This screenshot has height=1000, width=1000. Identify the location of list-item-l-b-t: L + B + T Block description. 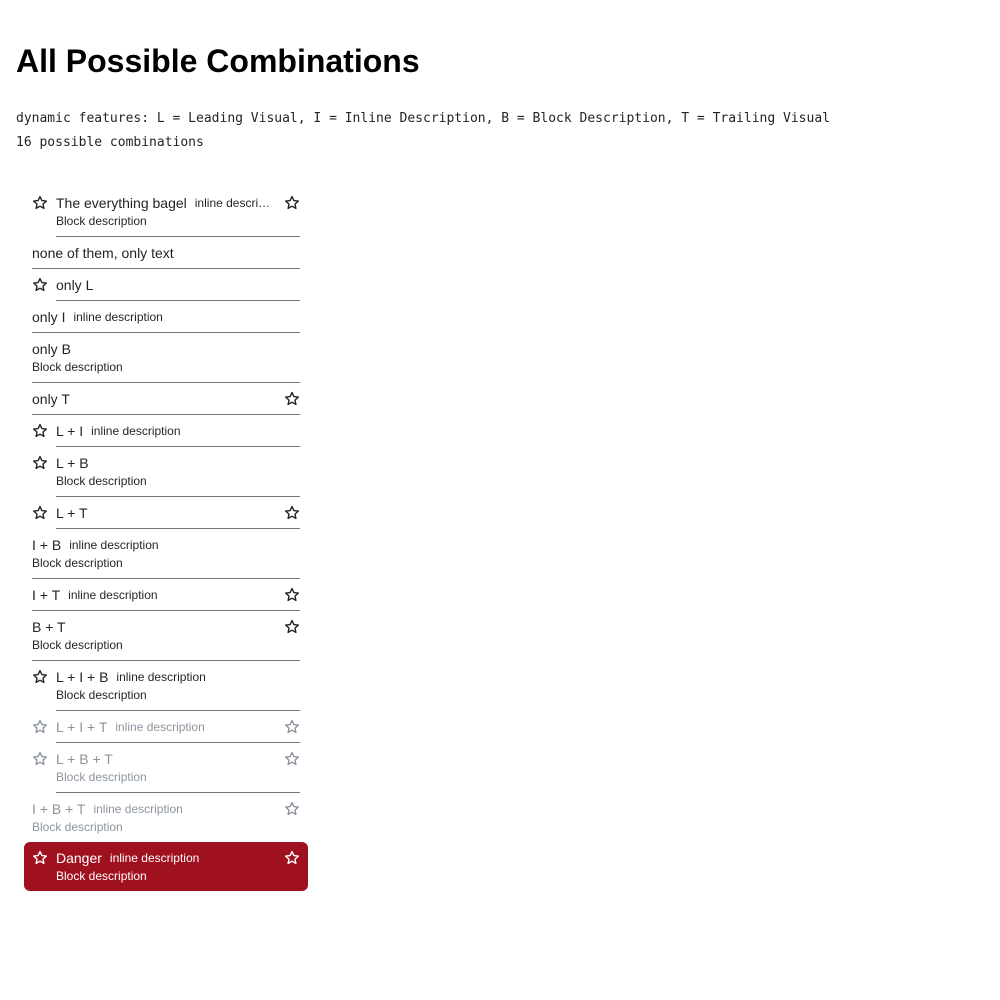
(166, 768).